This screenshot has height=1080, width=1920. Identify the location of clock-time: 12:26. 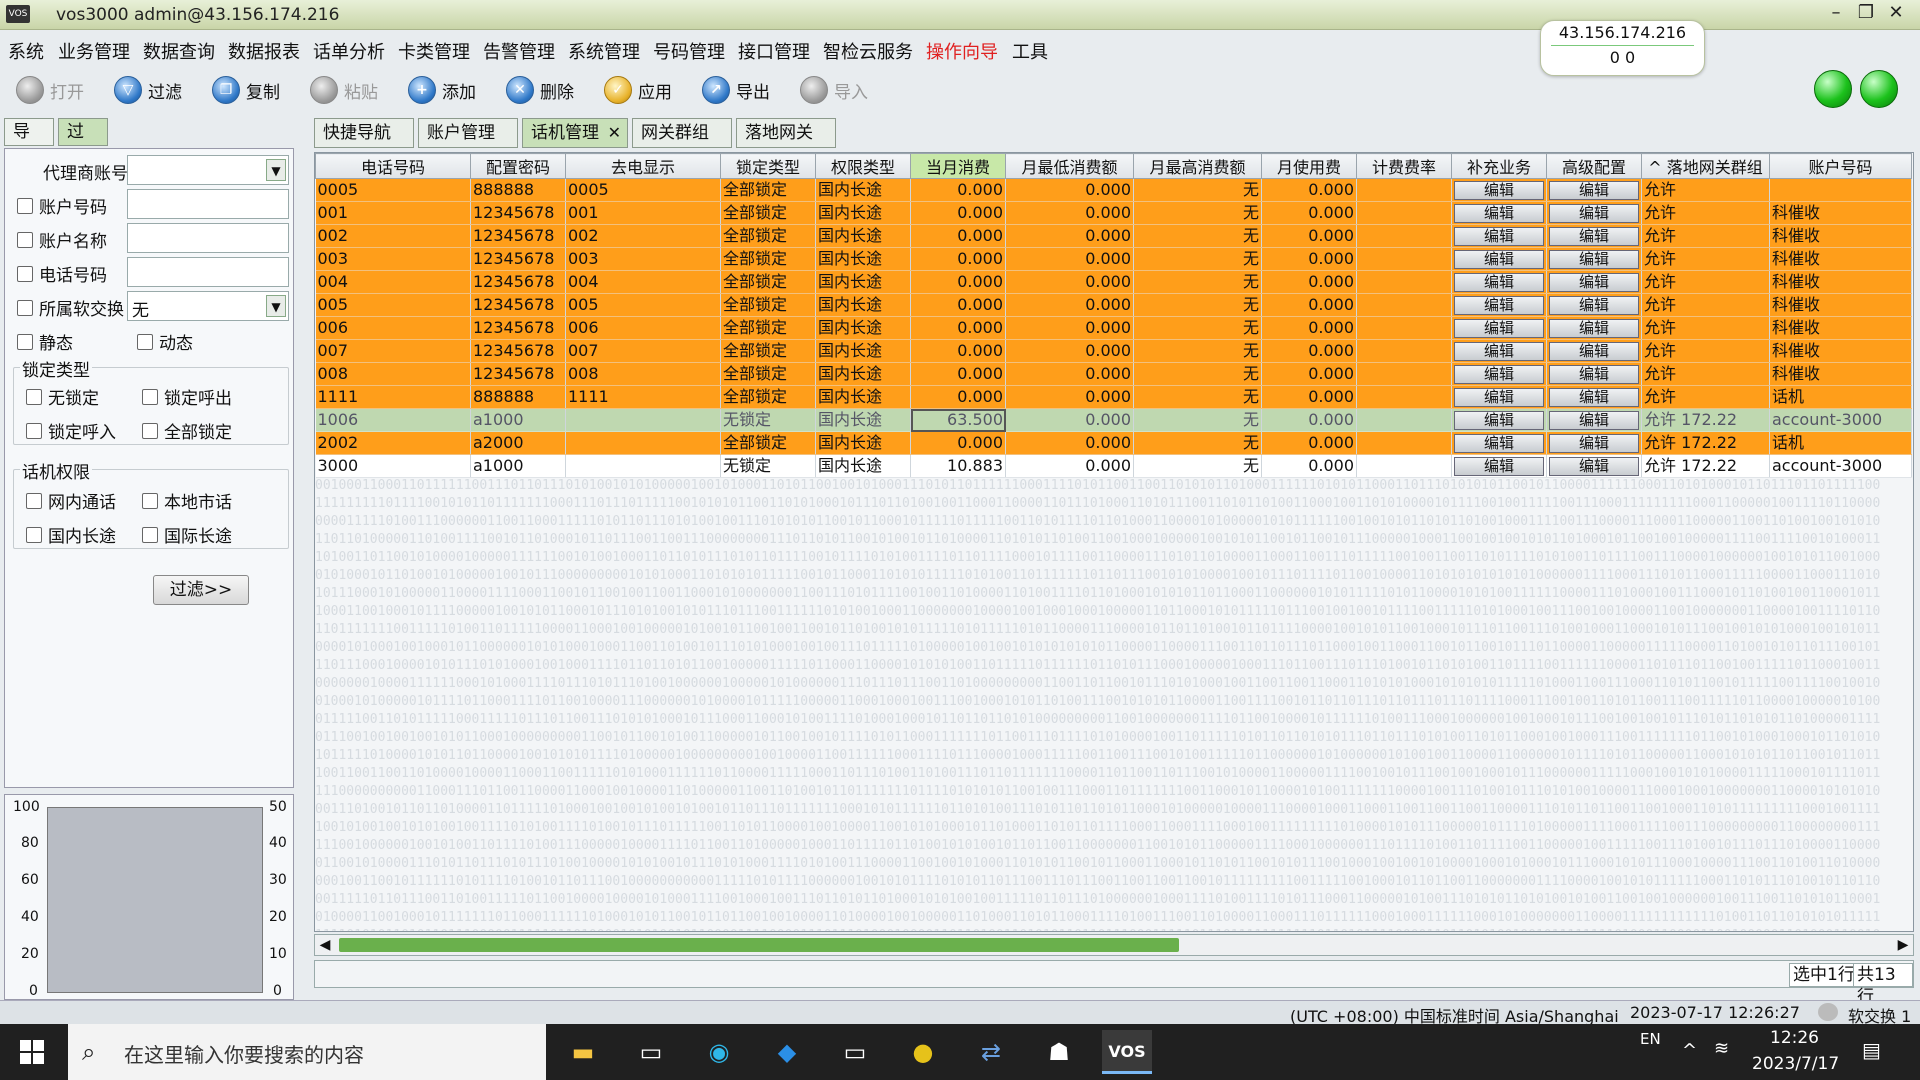
(1794, 1038).